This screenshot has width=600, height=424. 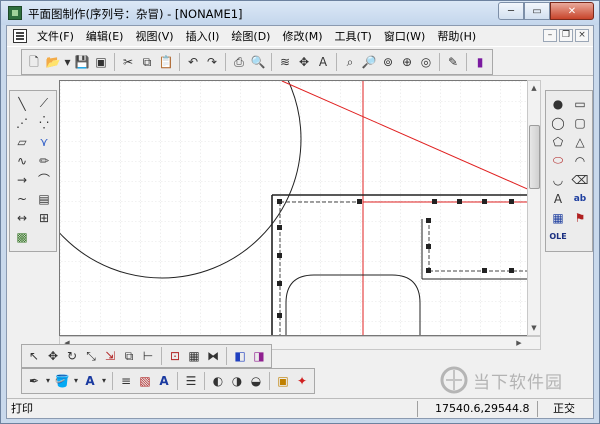 I want to click on triangle-icon: △, so click(x=580, y=141).